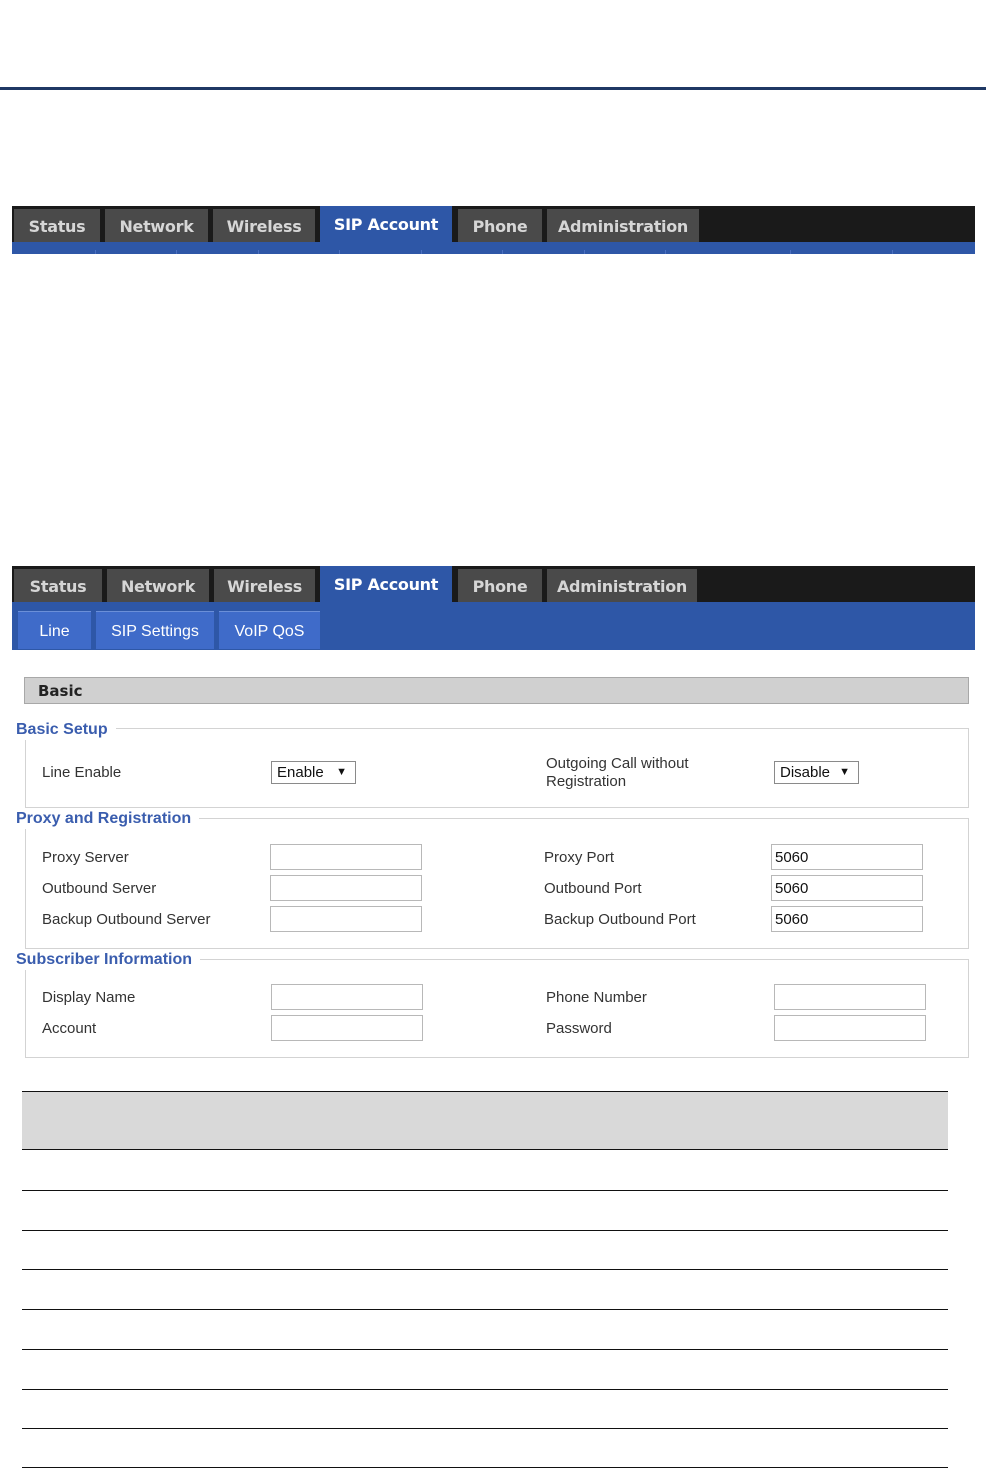  Describe the element at coordinates (347, 997) in the screenshot. I see `display-name-input` at that location.